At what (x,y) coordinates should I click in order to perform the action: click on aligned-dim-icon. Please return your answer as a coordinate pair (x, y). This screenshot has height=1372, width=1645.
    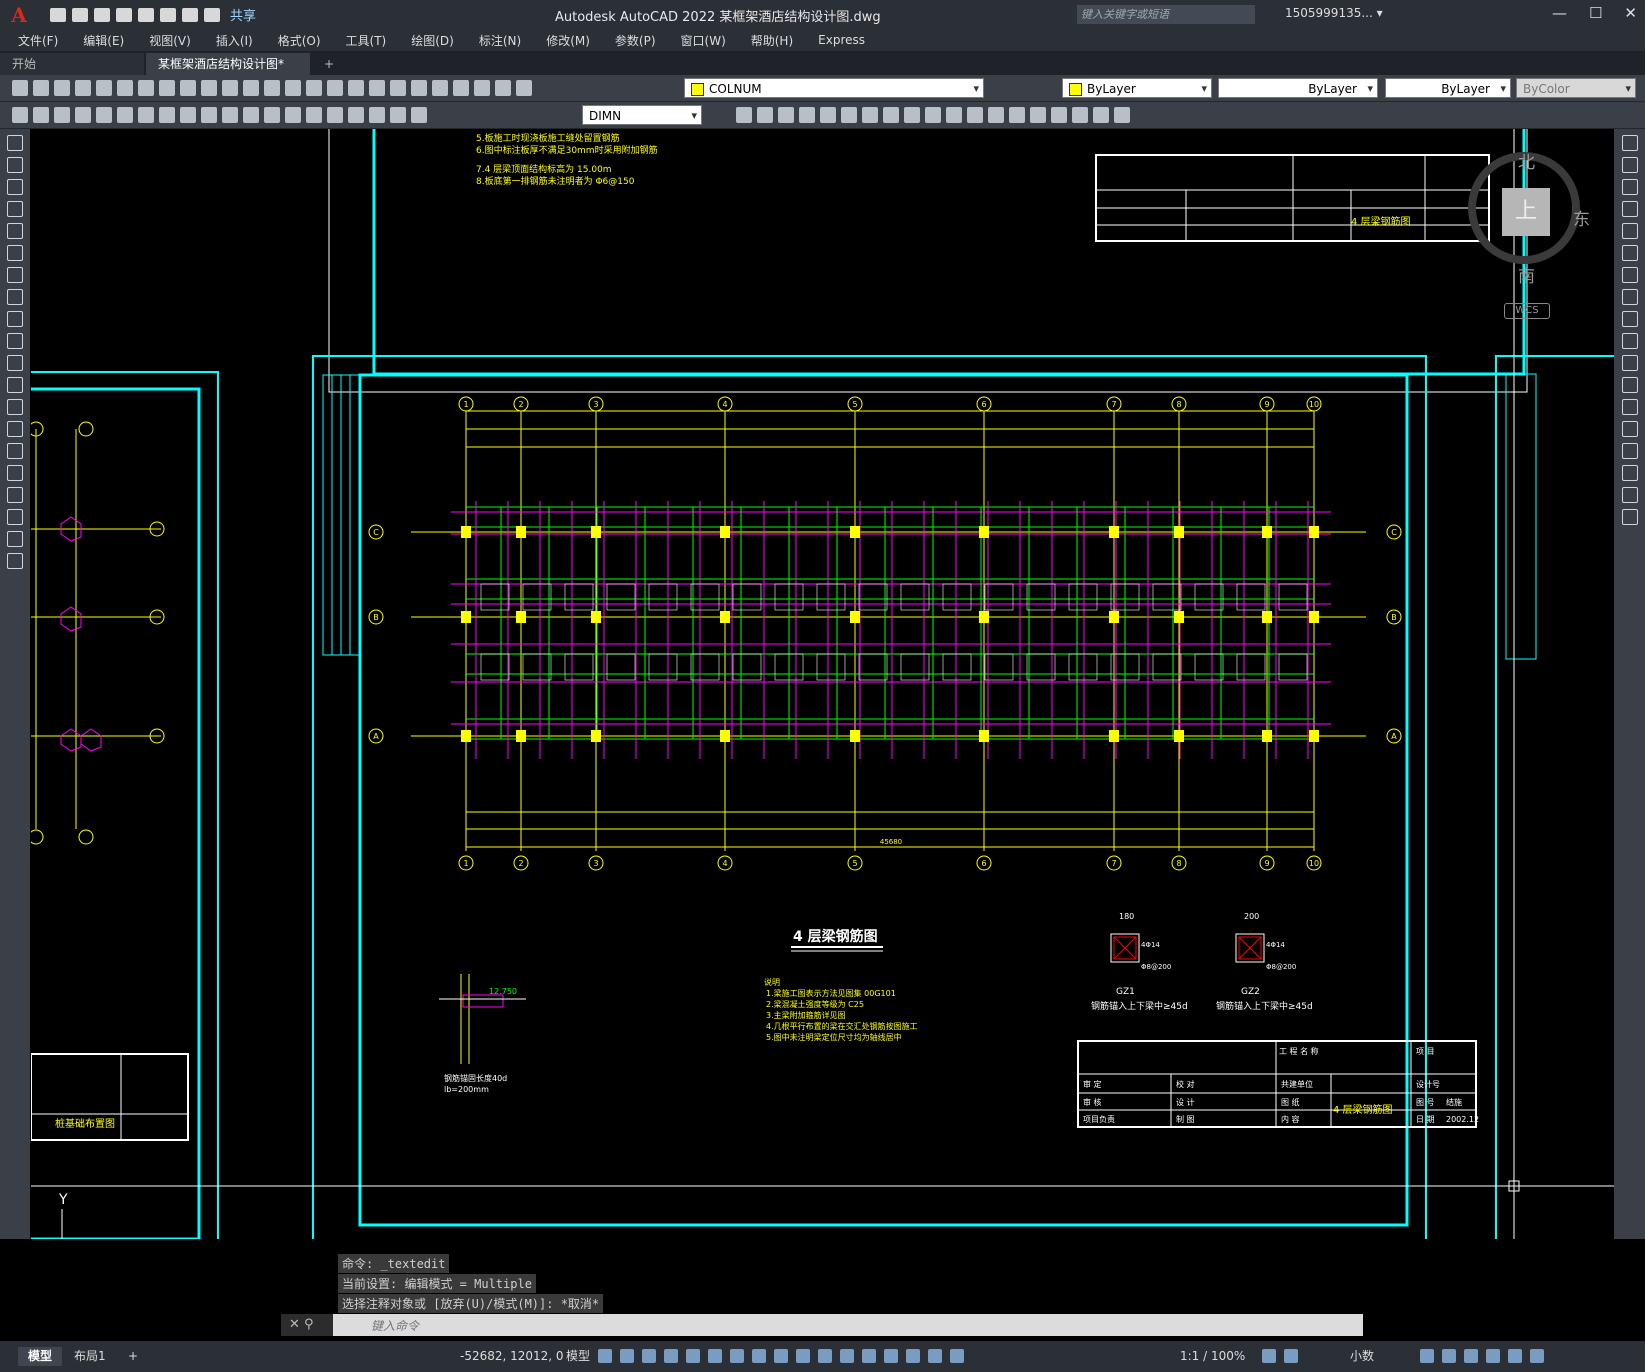
    Looking at the image, I should click on (41, 115).